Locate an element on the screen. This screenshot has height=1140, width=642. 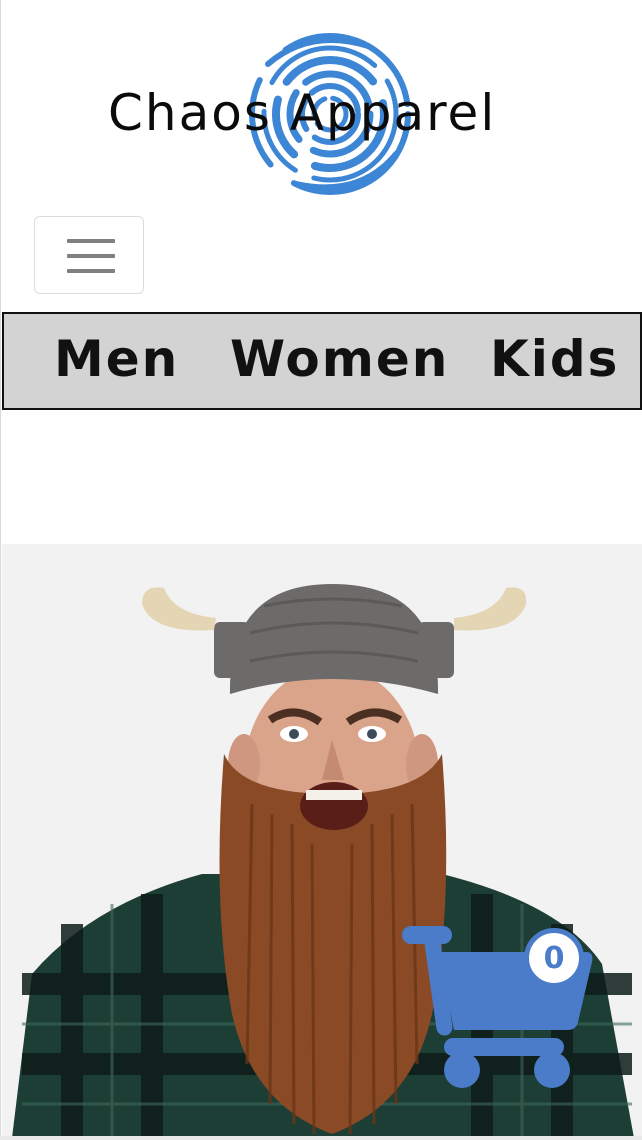
nav-item-kids: Kids is located at coordinates (554, 359).